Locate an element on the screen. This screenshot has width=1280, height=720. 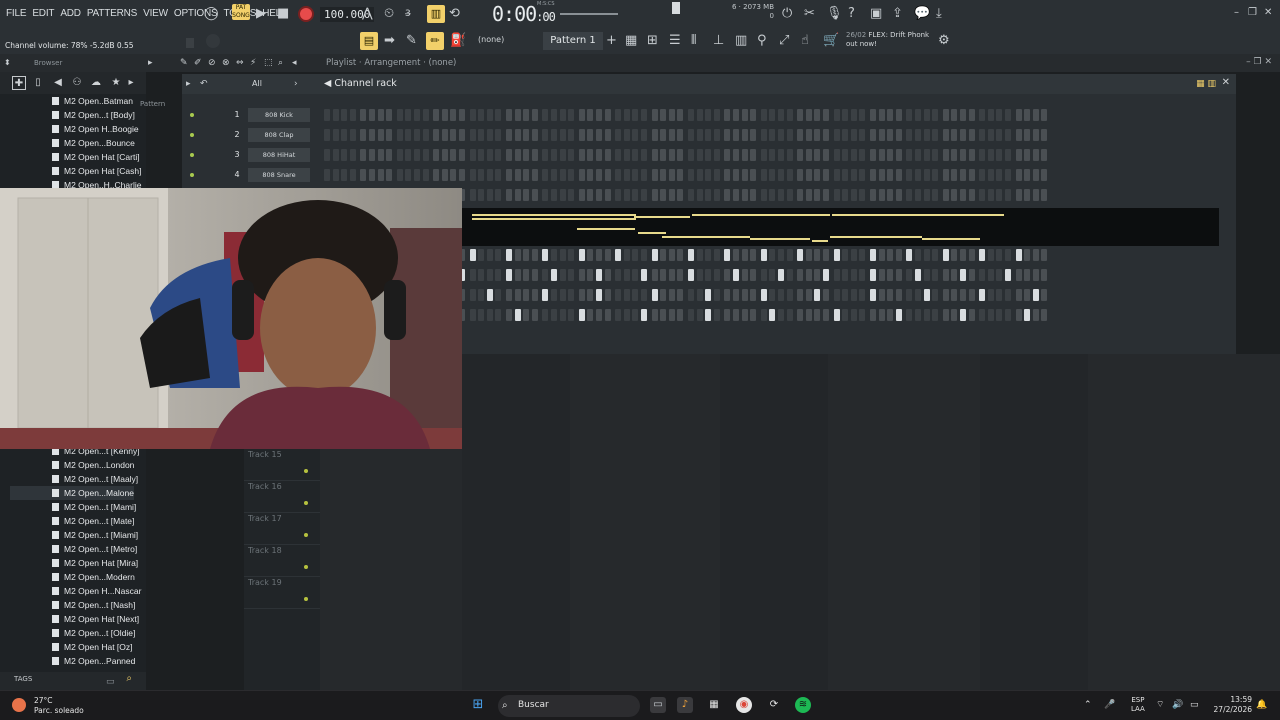
browser-item: M2 Open...Malone is located at coordinates (72, 493).